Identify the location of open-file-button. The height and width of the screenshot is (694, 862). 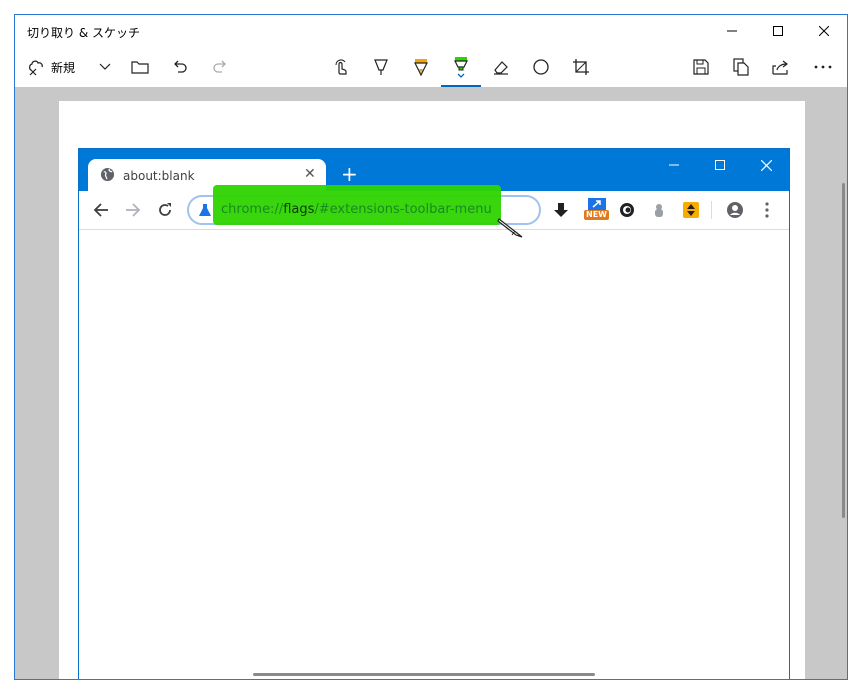
(140, 67).